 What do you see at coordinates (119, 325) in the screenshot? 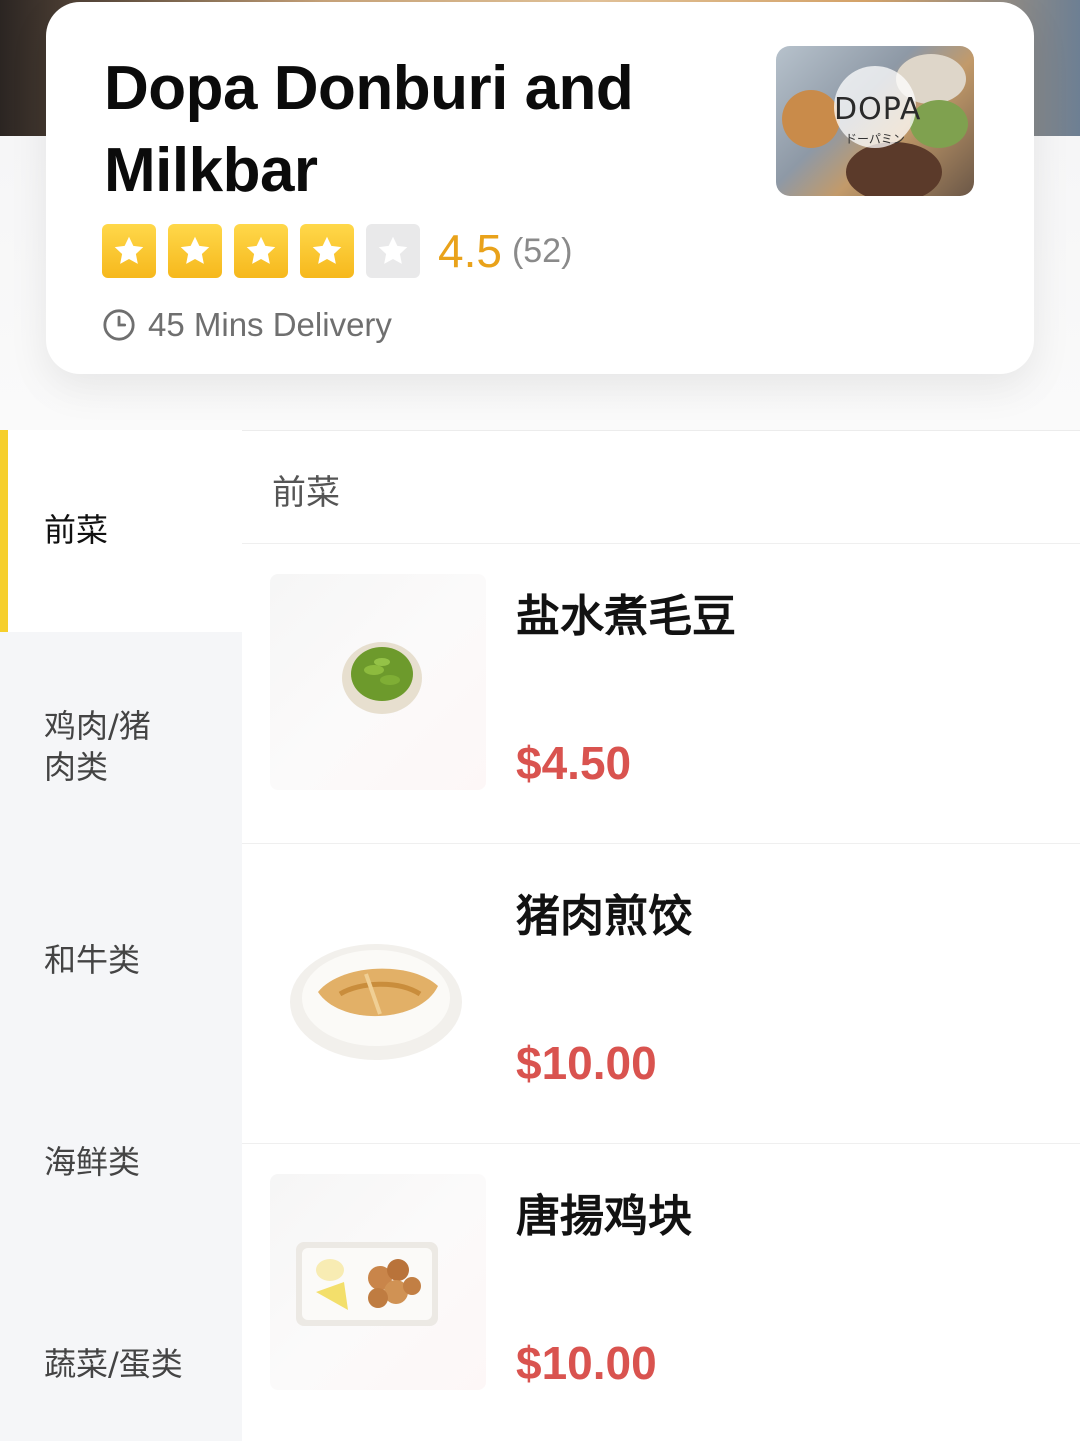
I see `clock-icon` at bounding box center [119, 325].